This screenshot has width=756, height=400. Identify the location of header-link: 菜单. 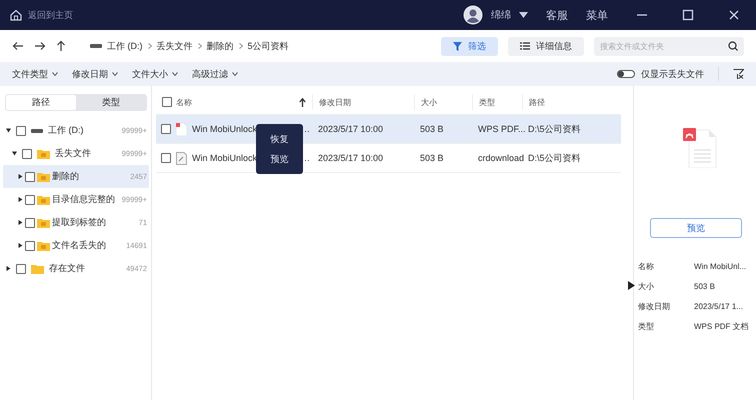
(597, 15).